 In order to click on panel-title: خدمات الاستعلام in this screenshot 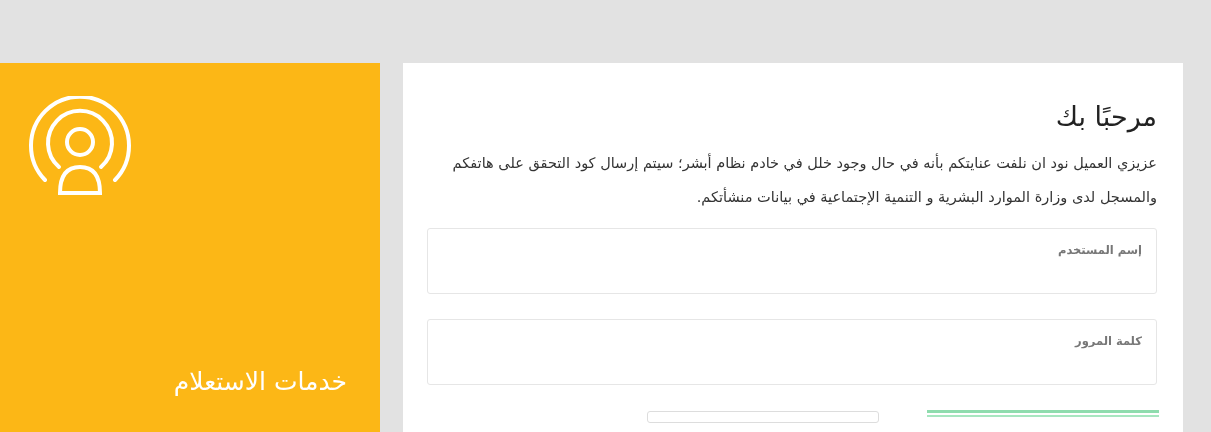, I will do `click(259, 381)`.